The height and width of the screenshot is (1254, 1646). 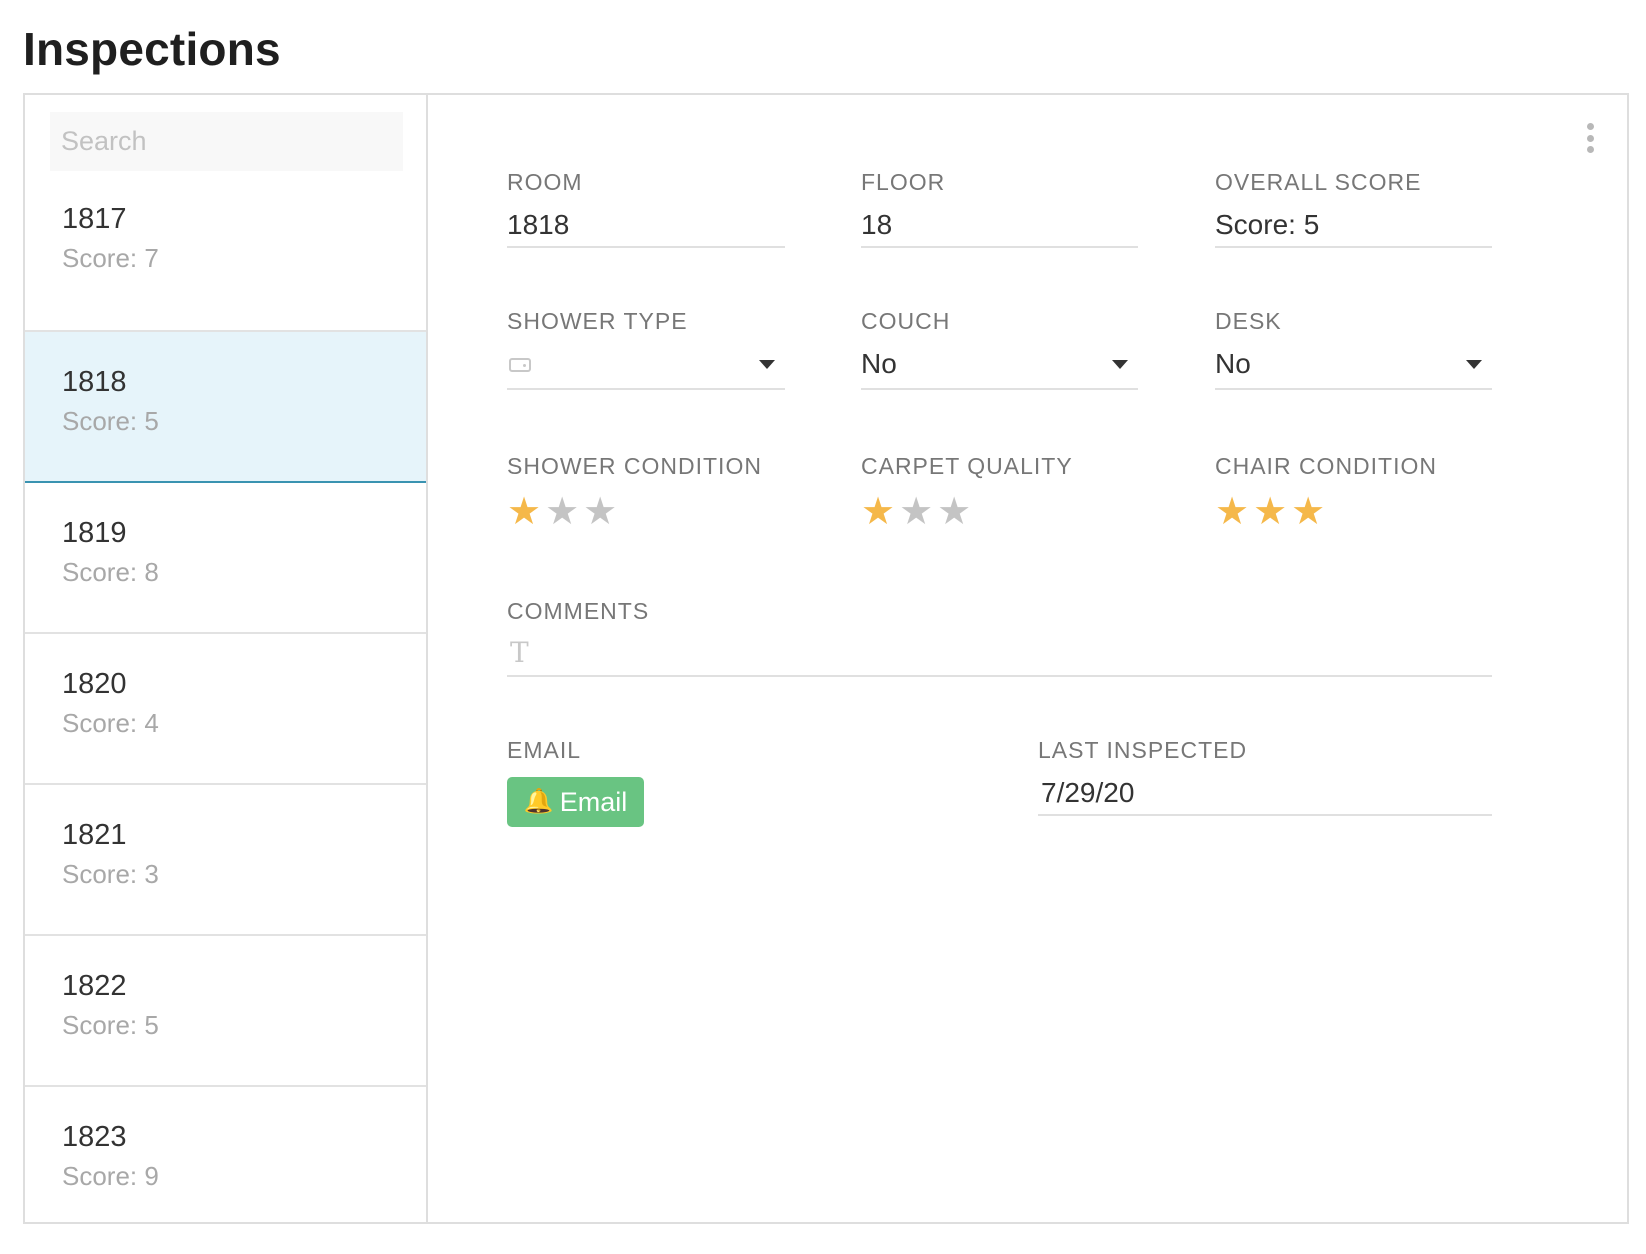 I want to click on chair-condition-field: CHAIR CONDITION ★ ★ ★, so click(x=1353, y=494).